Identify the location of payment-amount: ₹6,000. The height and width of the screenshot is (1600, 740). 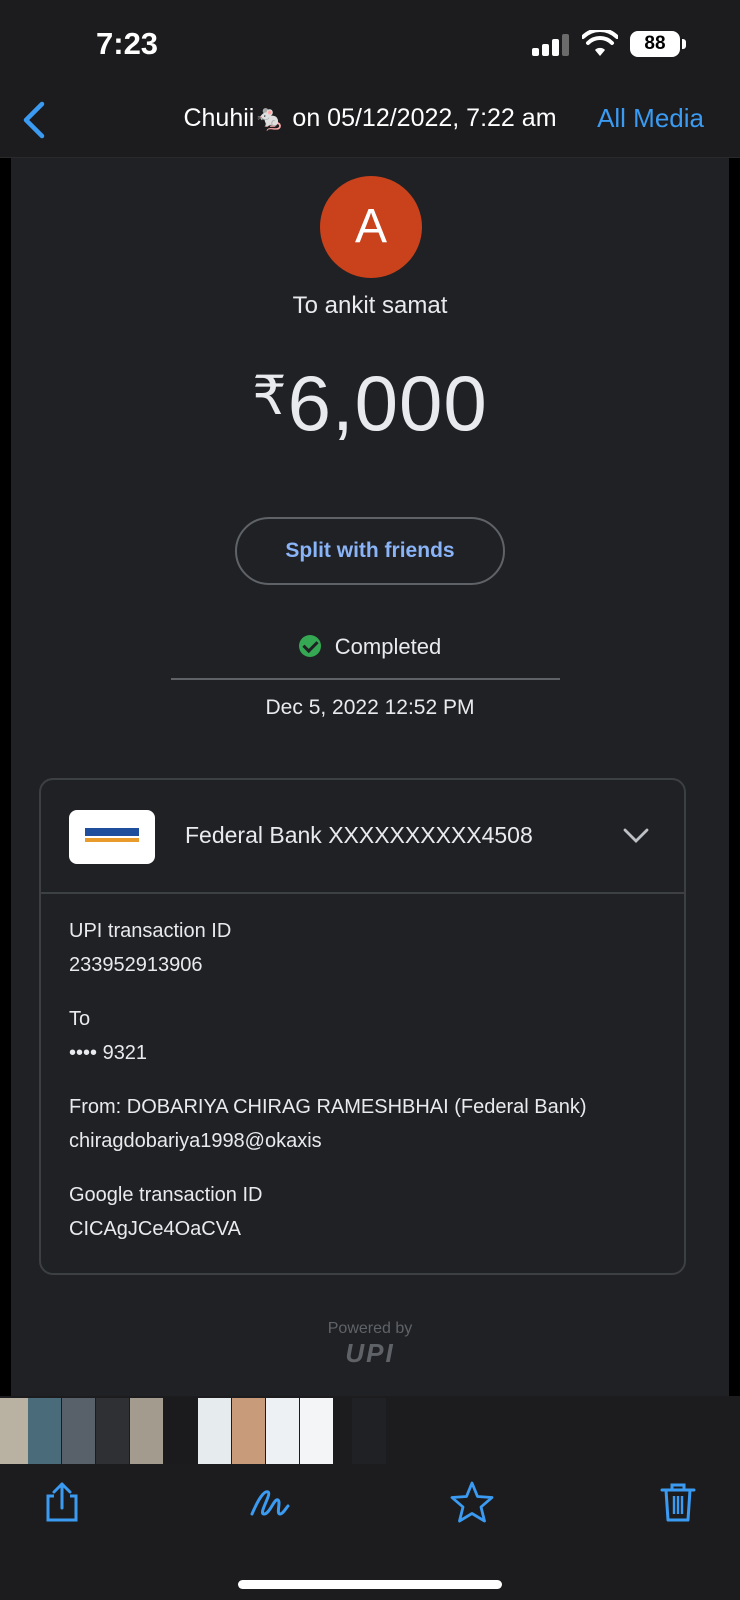
(370, 403).